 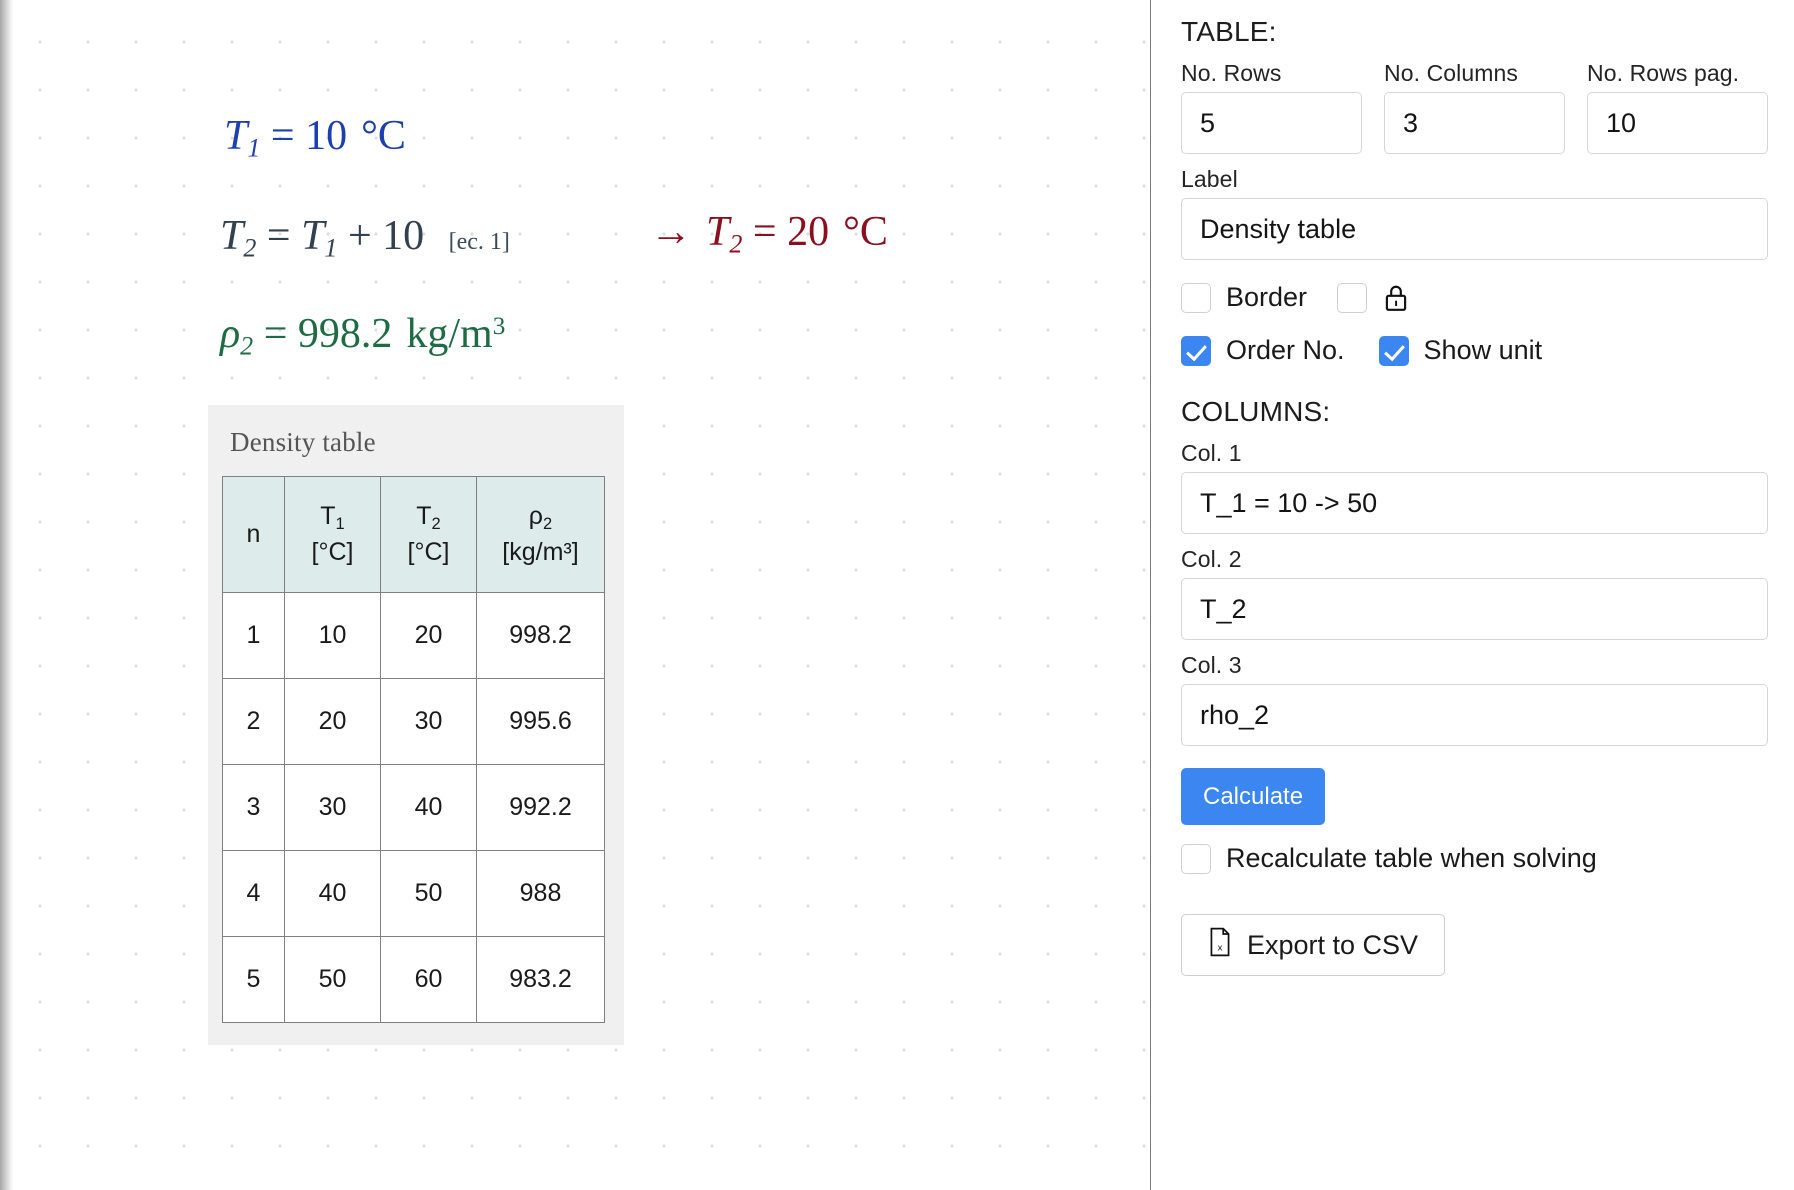 What do you see at coordinates (1474, 715) in the screenshot?
I see `col-3-input: rho_2` at bounding box center [1474, 715].